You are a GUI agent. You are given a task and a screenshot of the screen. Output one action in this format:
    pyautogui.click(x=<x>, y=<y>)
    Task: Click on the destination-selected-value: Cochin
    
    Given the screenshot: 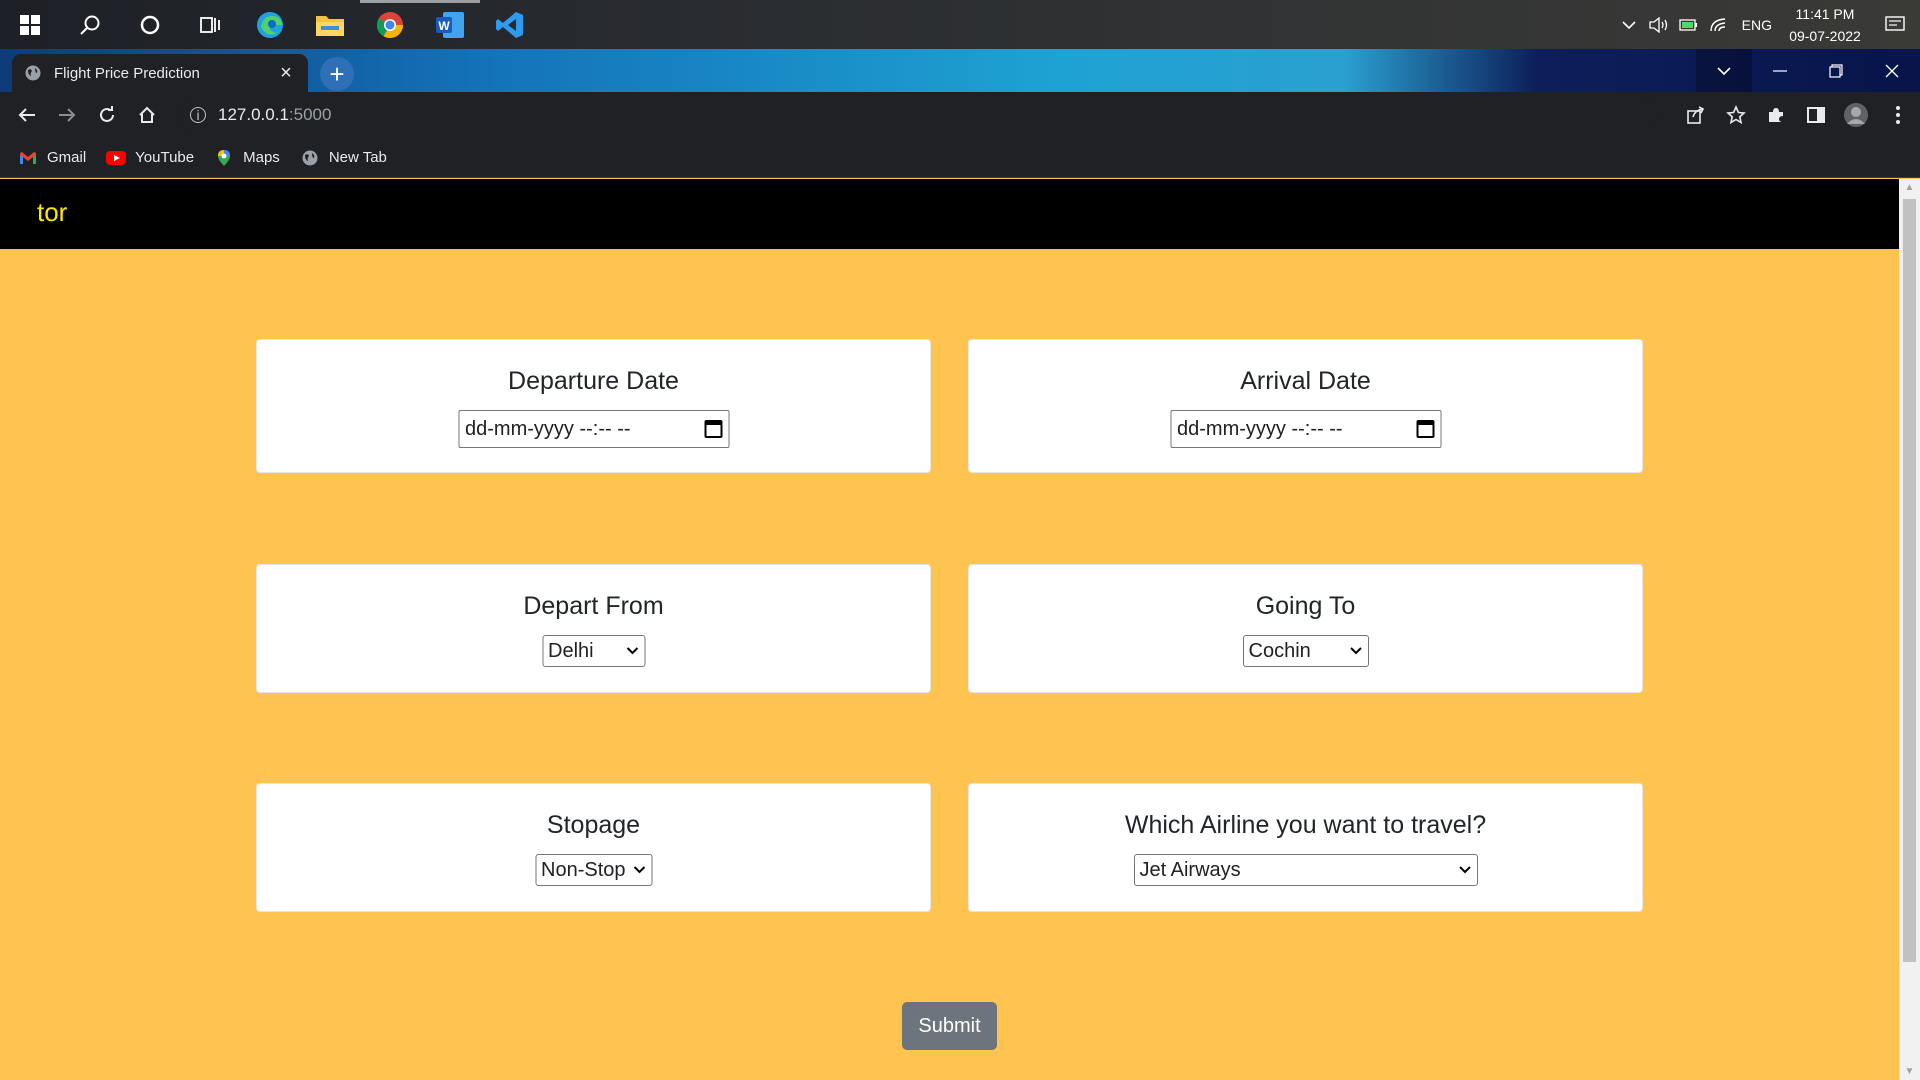 What is the action you would take?
    pyautogui.click(x=1279, y=650)
    